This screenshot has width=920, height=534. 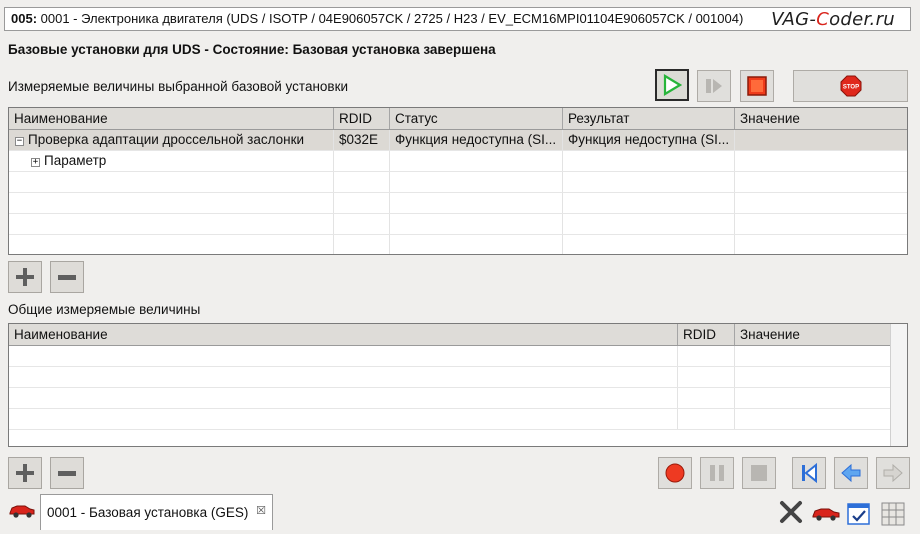 I want to click on vertical-scrollbar, so click(x=898, y=385).